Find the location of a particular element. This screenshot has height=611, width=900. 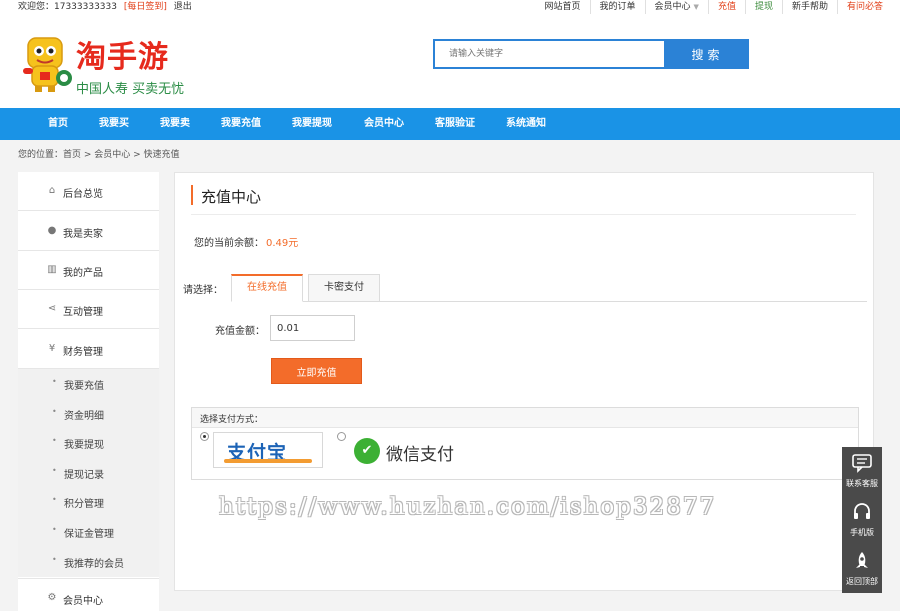

sidebar-item-label: 后台总览 is located at coordinates (83, 194).